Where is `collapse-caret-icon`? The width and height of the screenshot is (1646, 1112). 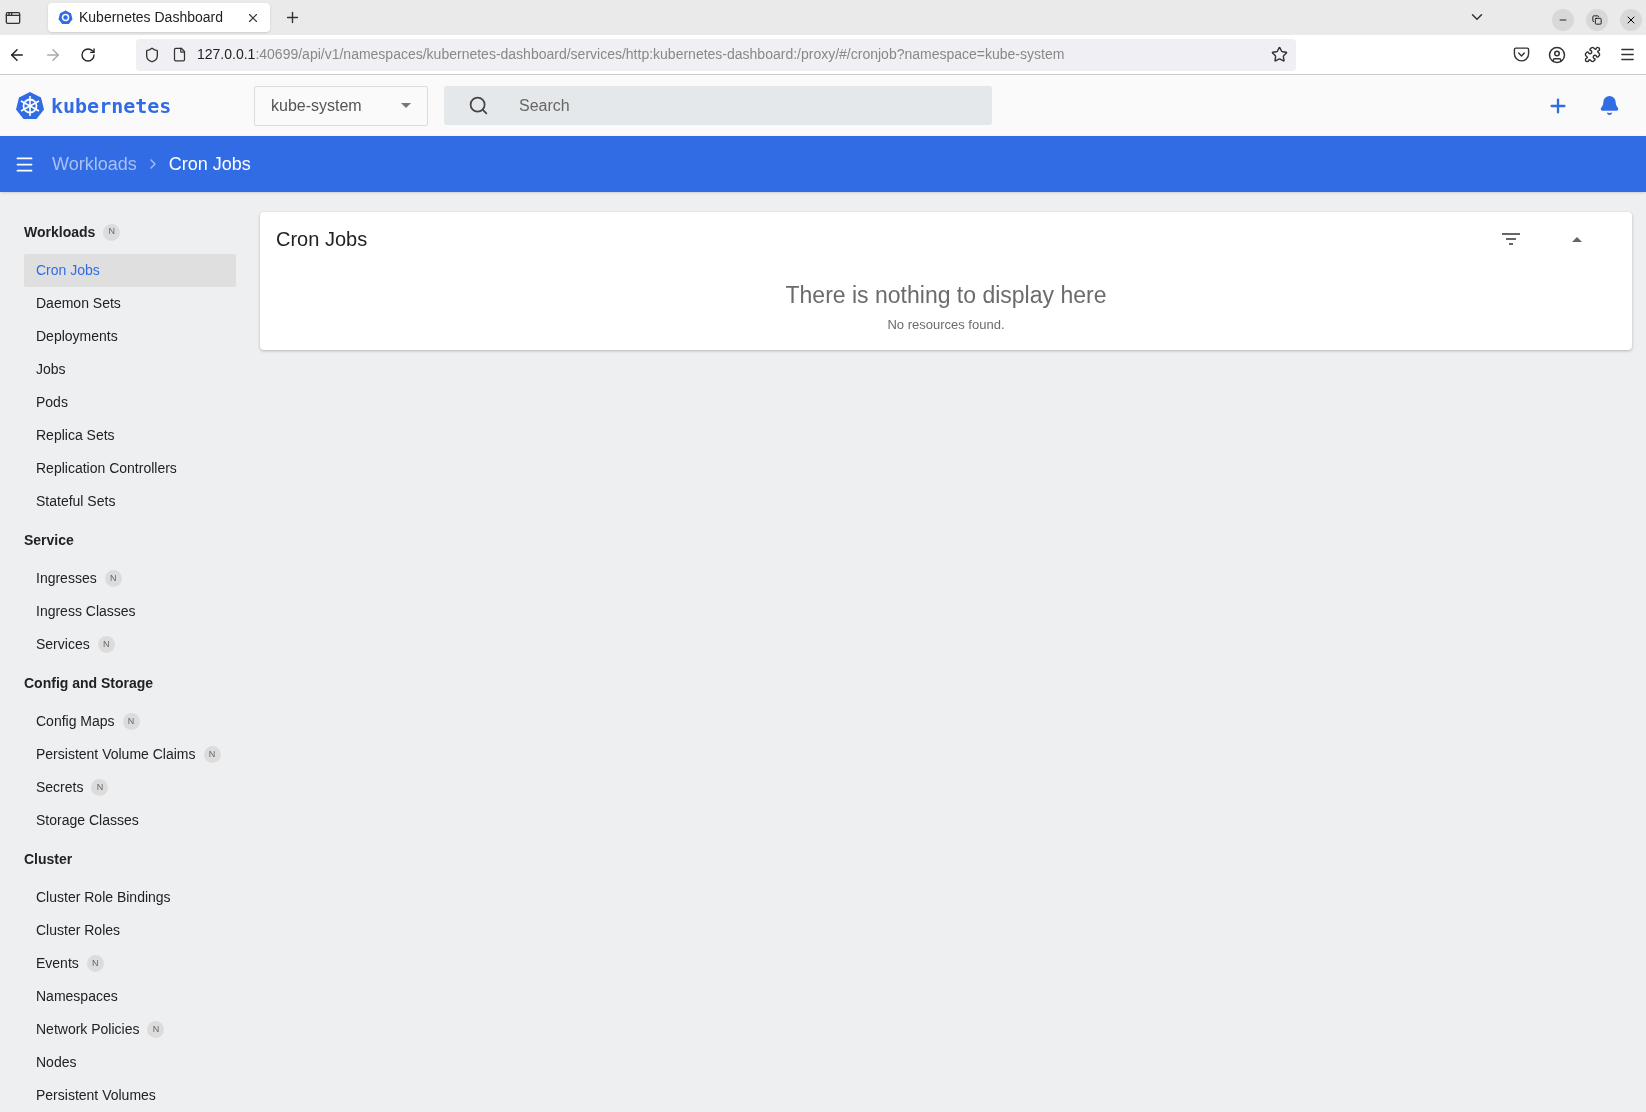 collapse-caret-icon is located at coordinates (1577, 239).